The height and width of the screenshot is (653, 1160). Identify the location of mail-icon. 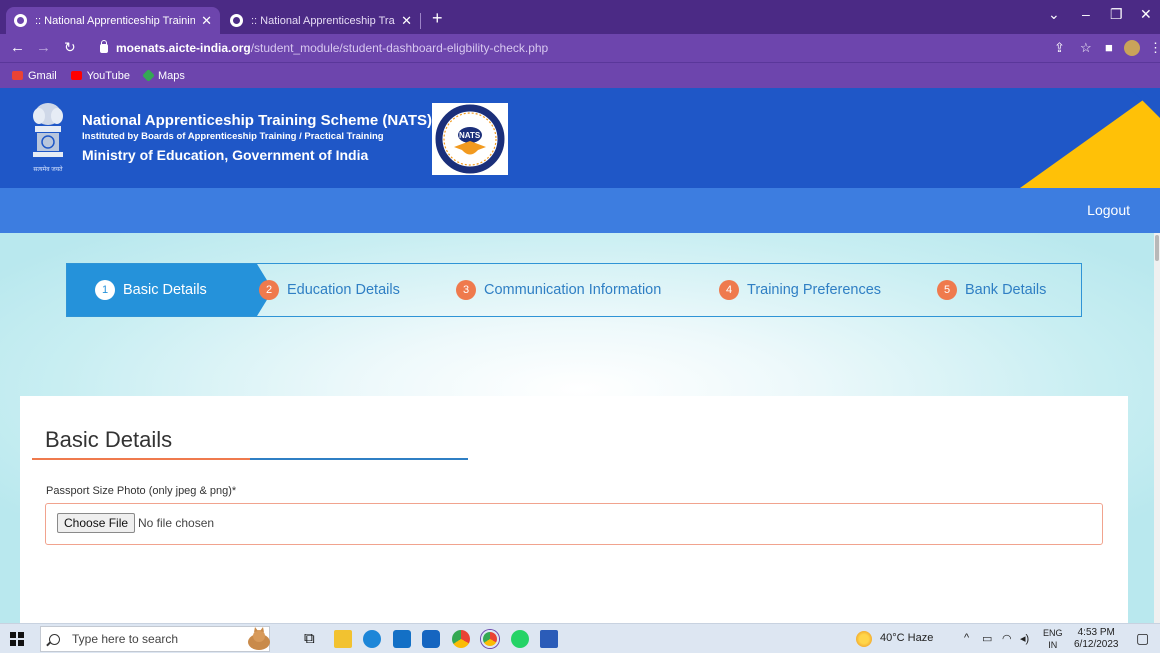
(402, 639).